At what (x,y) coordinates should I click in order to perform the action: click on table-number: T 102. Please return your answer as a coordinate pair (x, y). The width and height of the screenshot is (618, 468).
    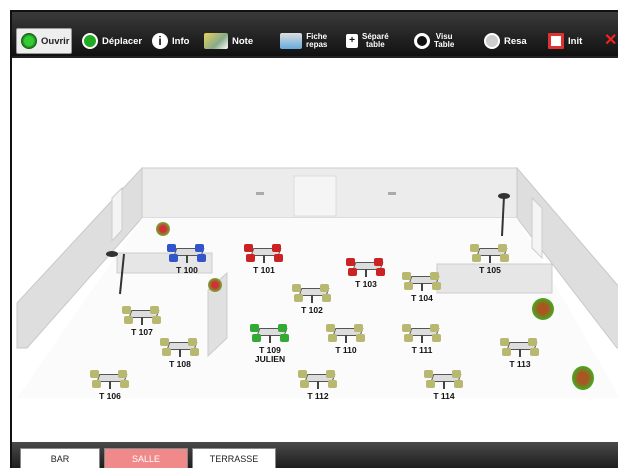
    Looking at the image, I should click on (312, 310).